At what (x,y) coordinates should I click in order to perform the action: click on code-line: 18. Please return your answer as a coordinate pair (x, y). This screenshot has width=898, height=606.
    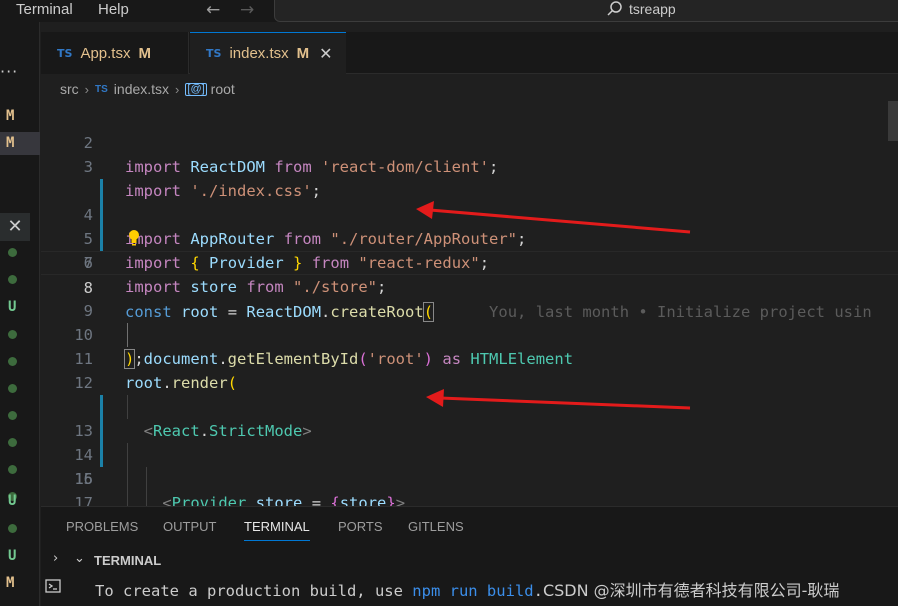
    Looking at the image, I should click on (469, 498).